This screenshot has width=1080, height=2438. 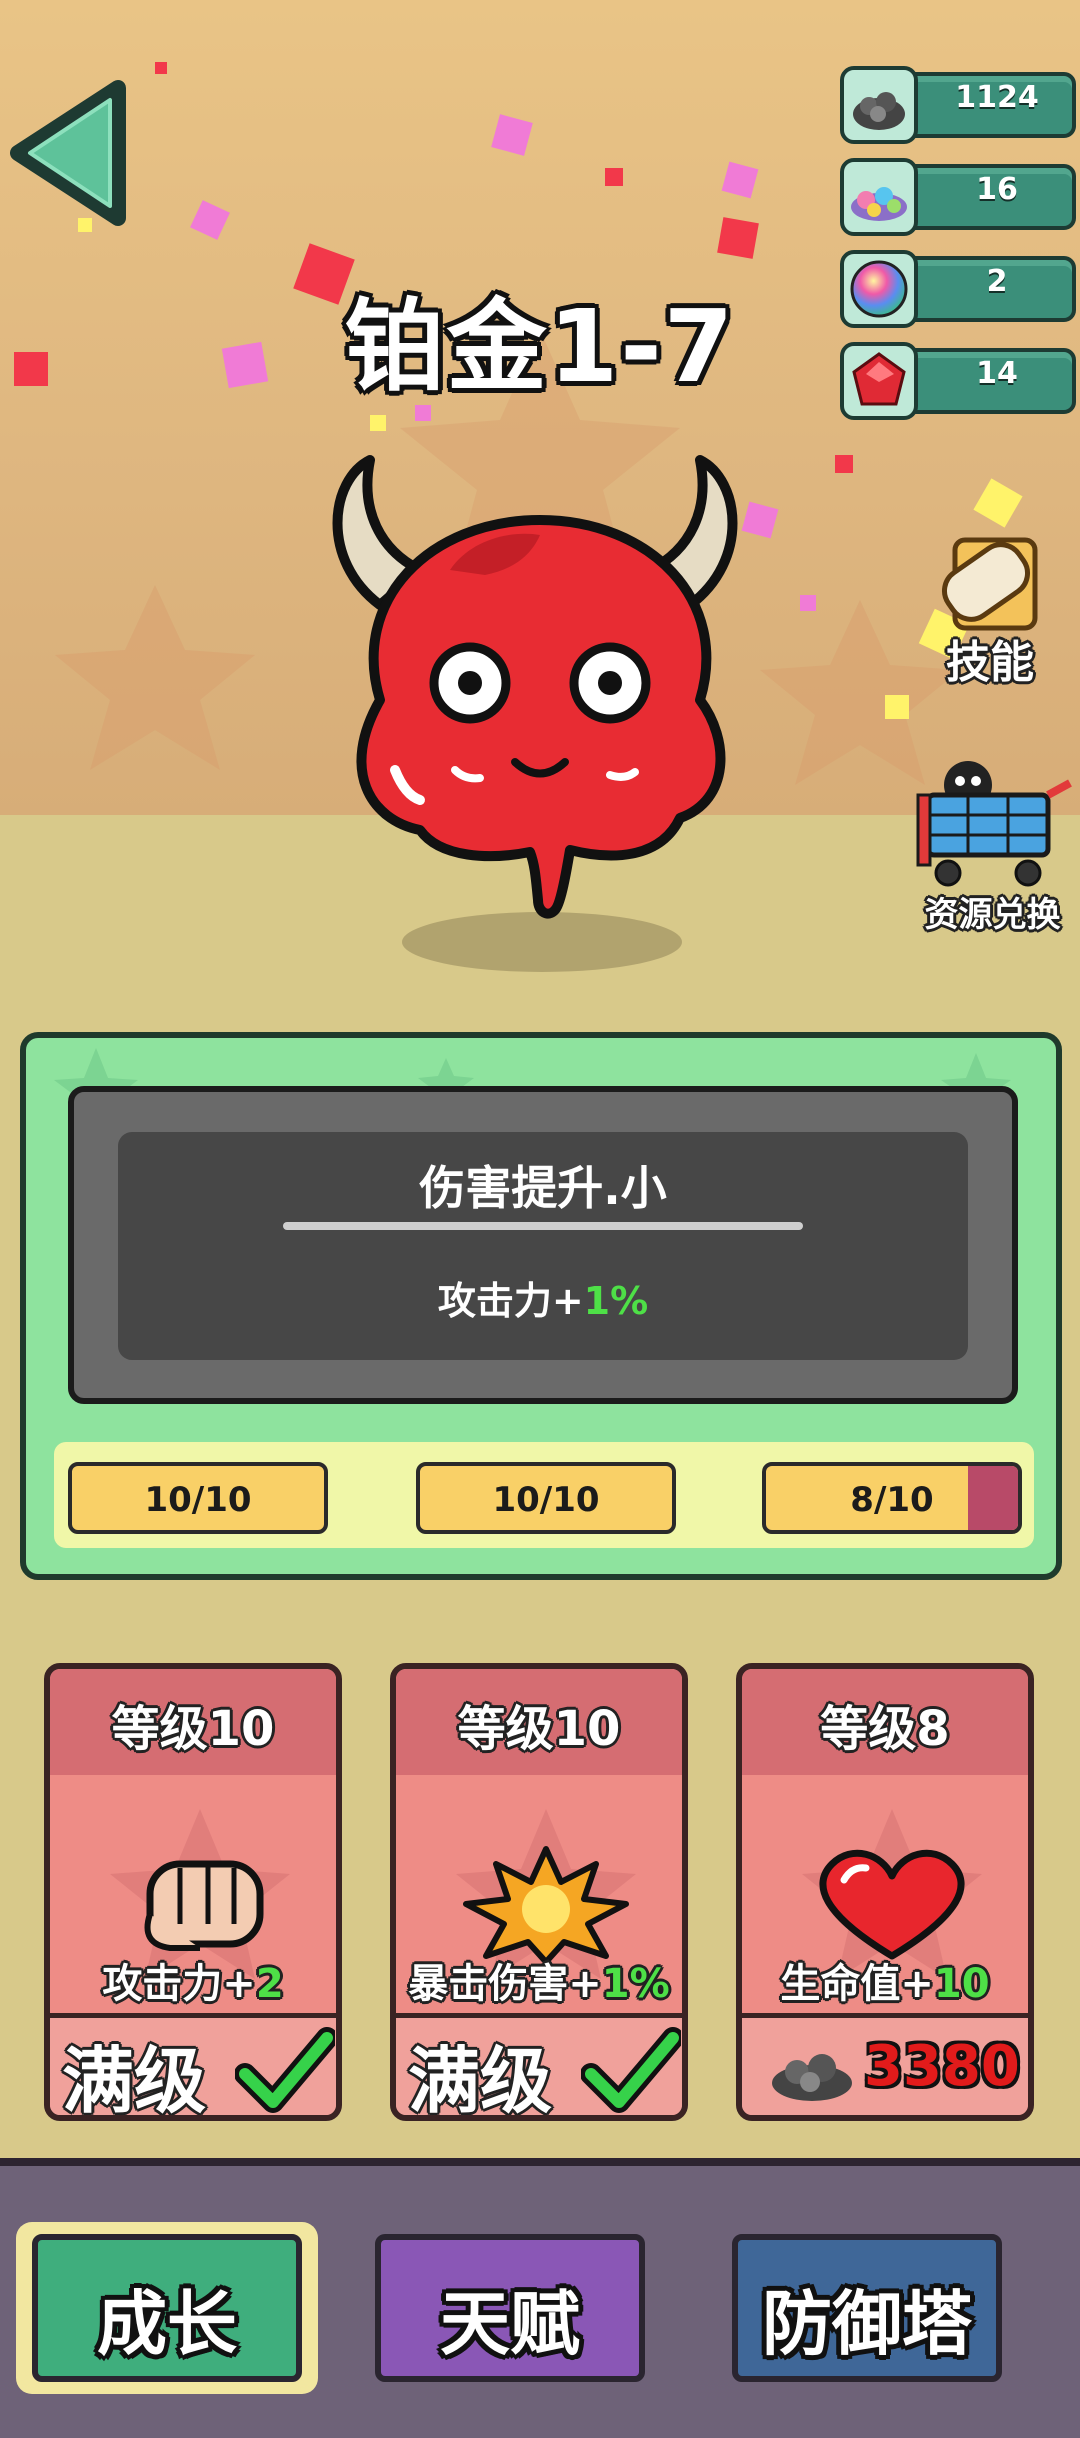 I want to click on upgrade-card-attack: 等级10 攻击力+2 满级, so click(x=193, y=1892).